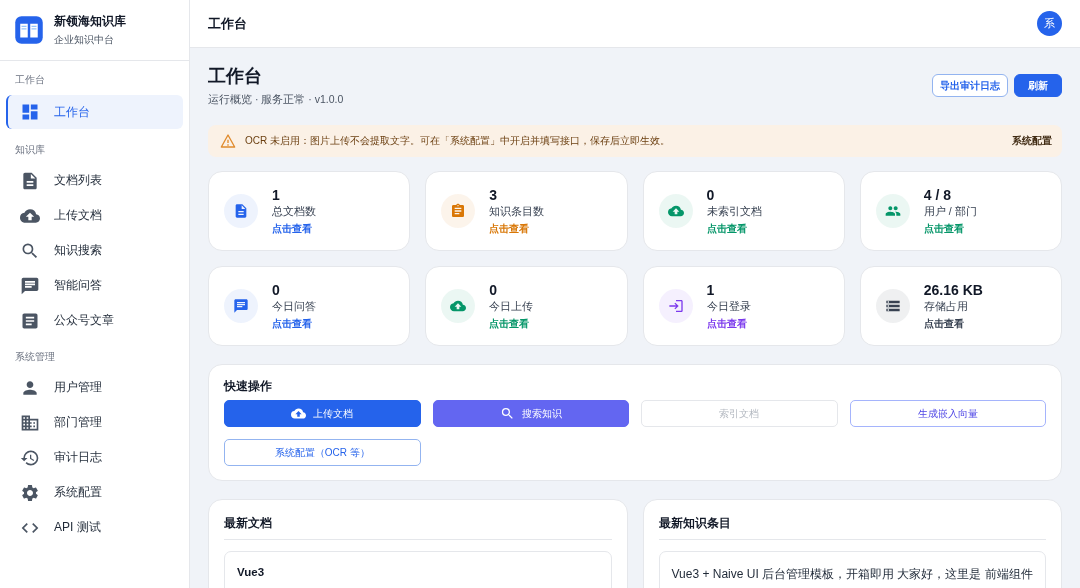 This screenshot has width=1080, height=588. Describe the element at coordinates (94, 112) in the screenshot. I see `sidebar-item: 工作台` at that location.